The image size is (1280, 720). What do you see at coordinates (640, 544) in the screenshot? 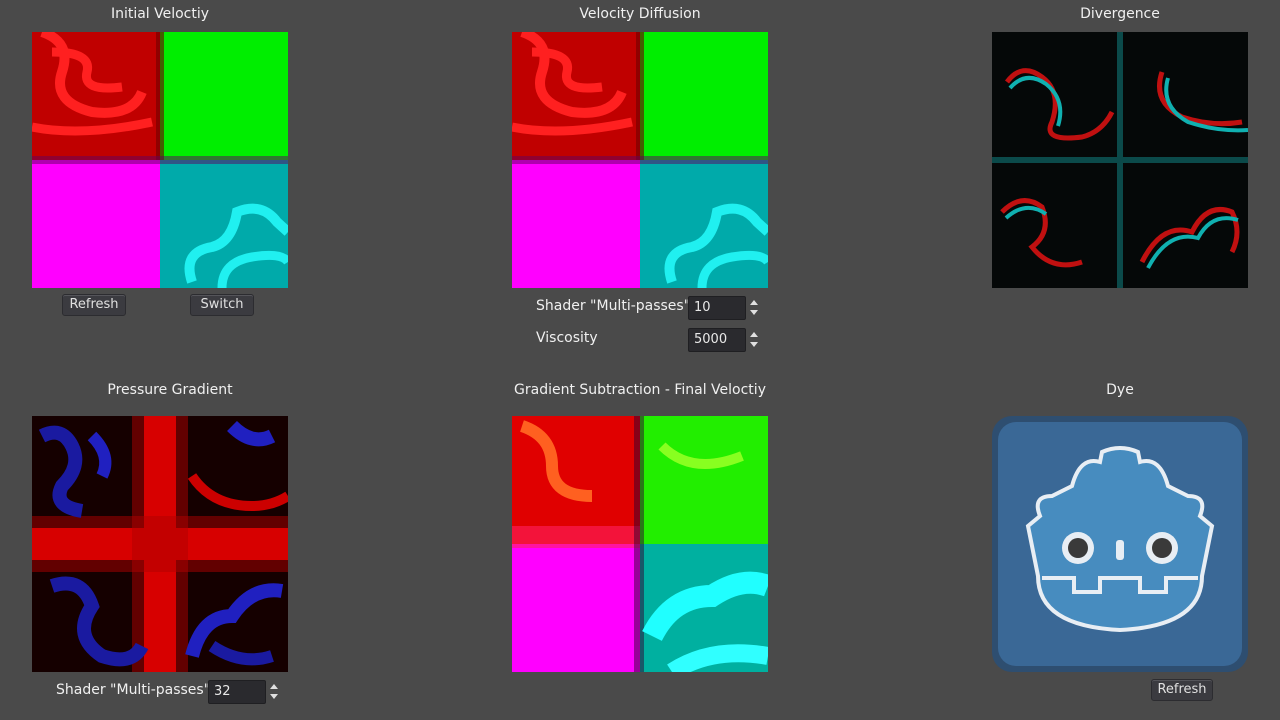
I see `gradient-subtraction-texture` at bounding box center [640, 544].